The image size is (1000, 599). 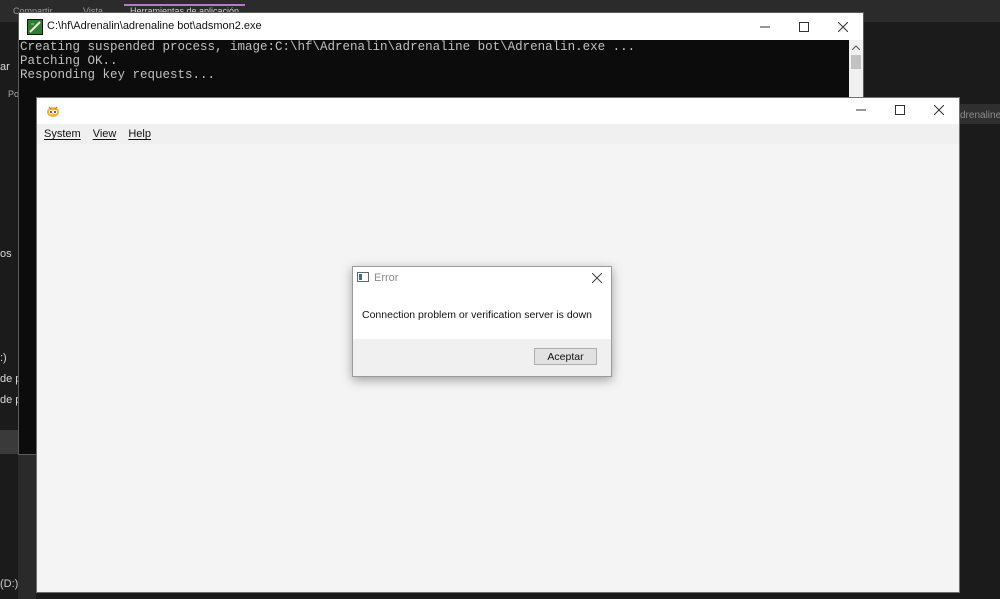 I want to click on menu-system: System, so click(x=62, y=134).